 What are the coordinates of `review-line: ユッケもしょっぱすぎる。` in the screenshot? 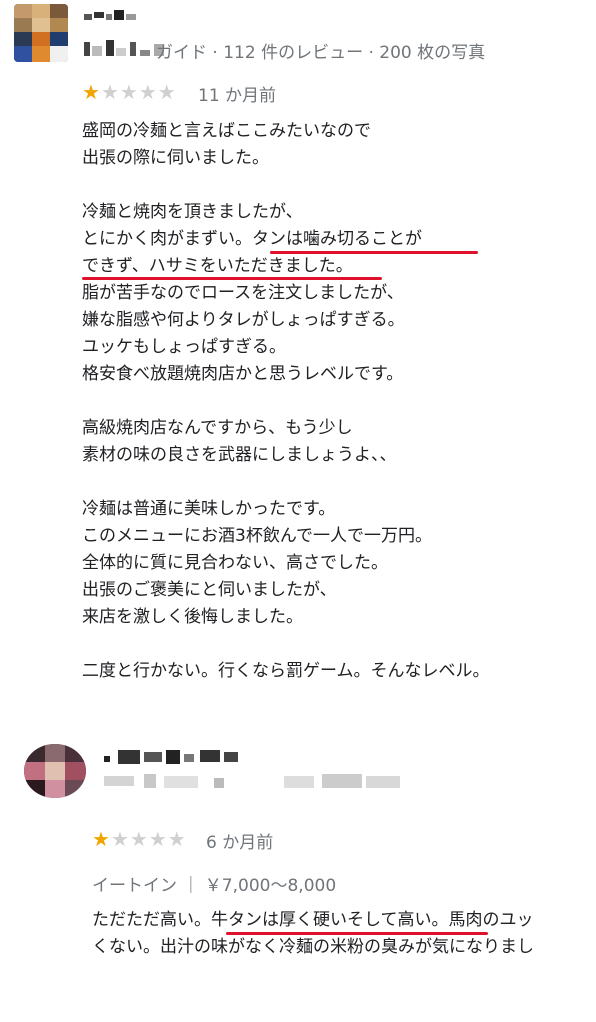 It's located at (184, 347).